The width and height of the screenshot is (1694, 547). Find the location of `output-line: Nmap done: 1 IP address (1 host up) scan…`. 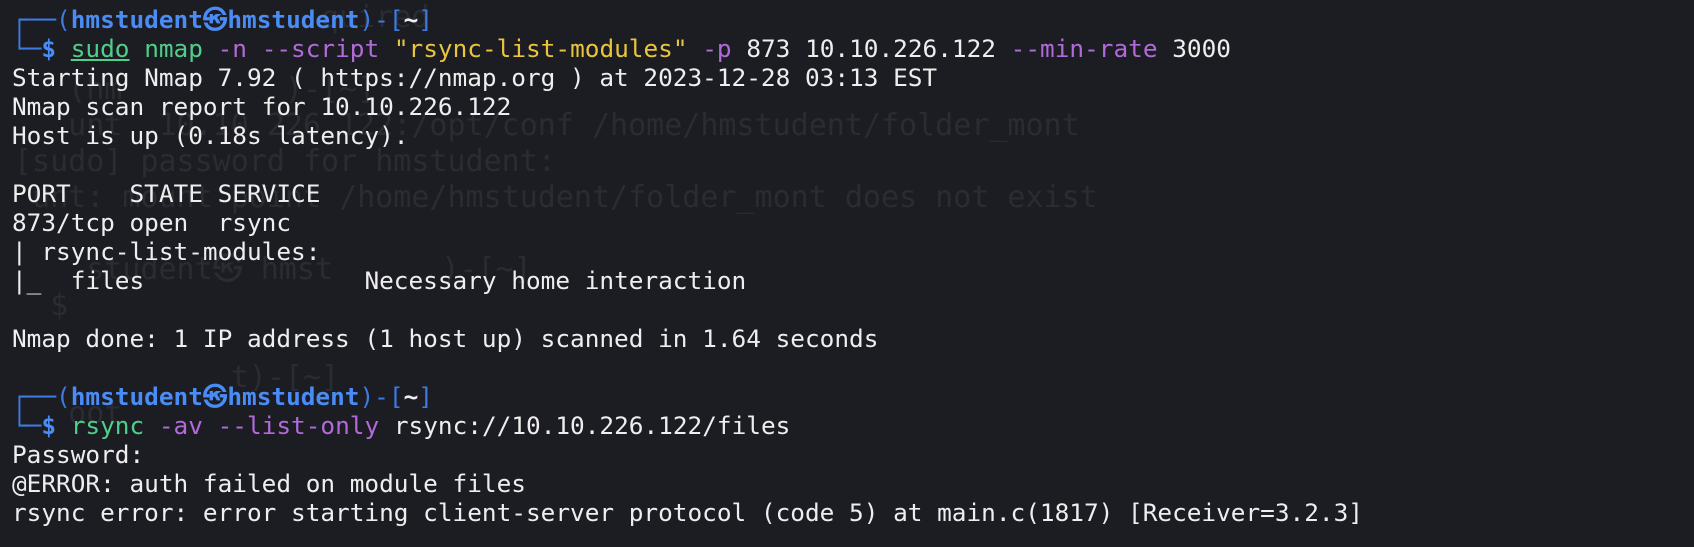

output-line: Nmap done: 1 IP address (1 host up) scan… is located at coordinates (445, 338).